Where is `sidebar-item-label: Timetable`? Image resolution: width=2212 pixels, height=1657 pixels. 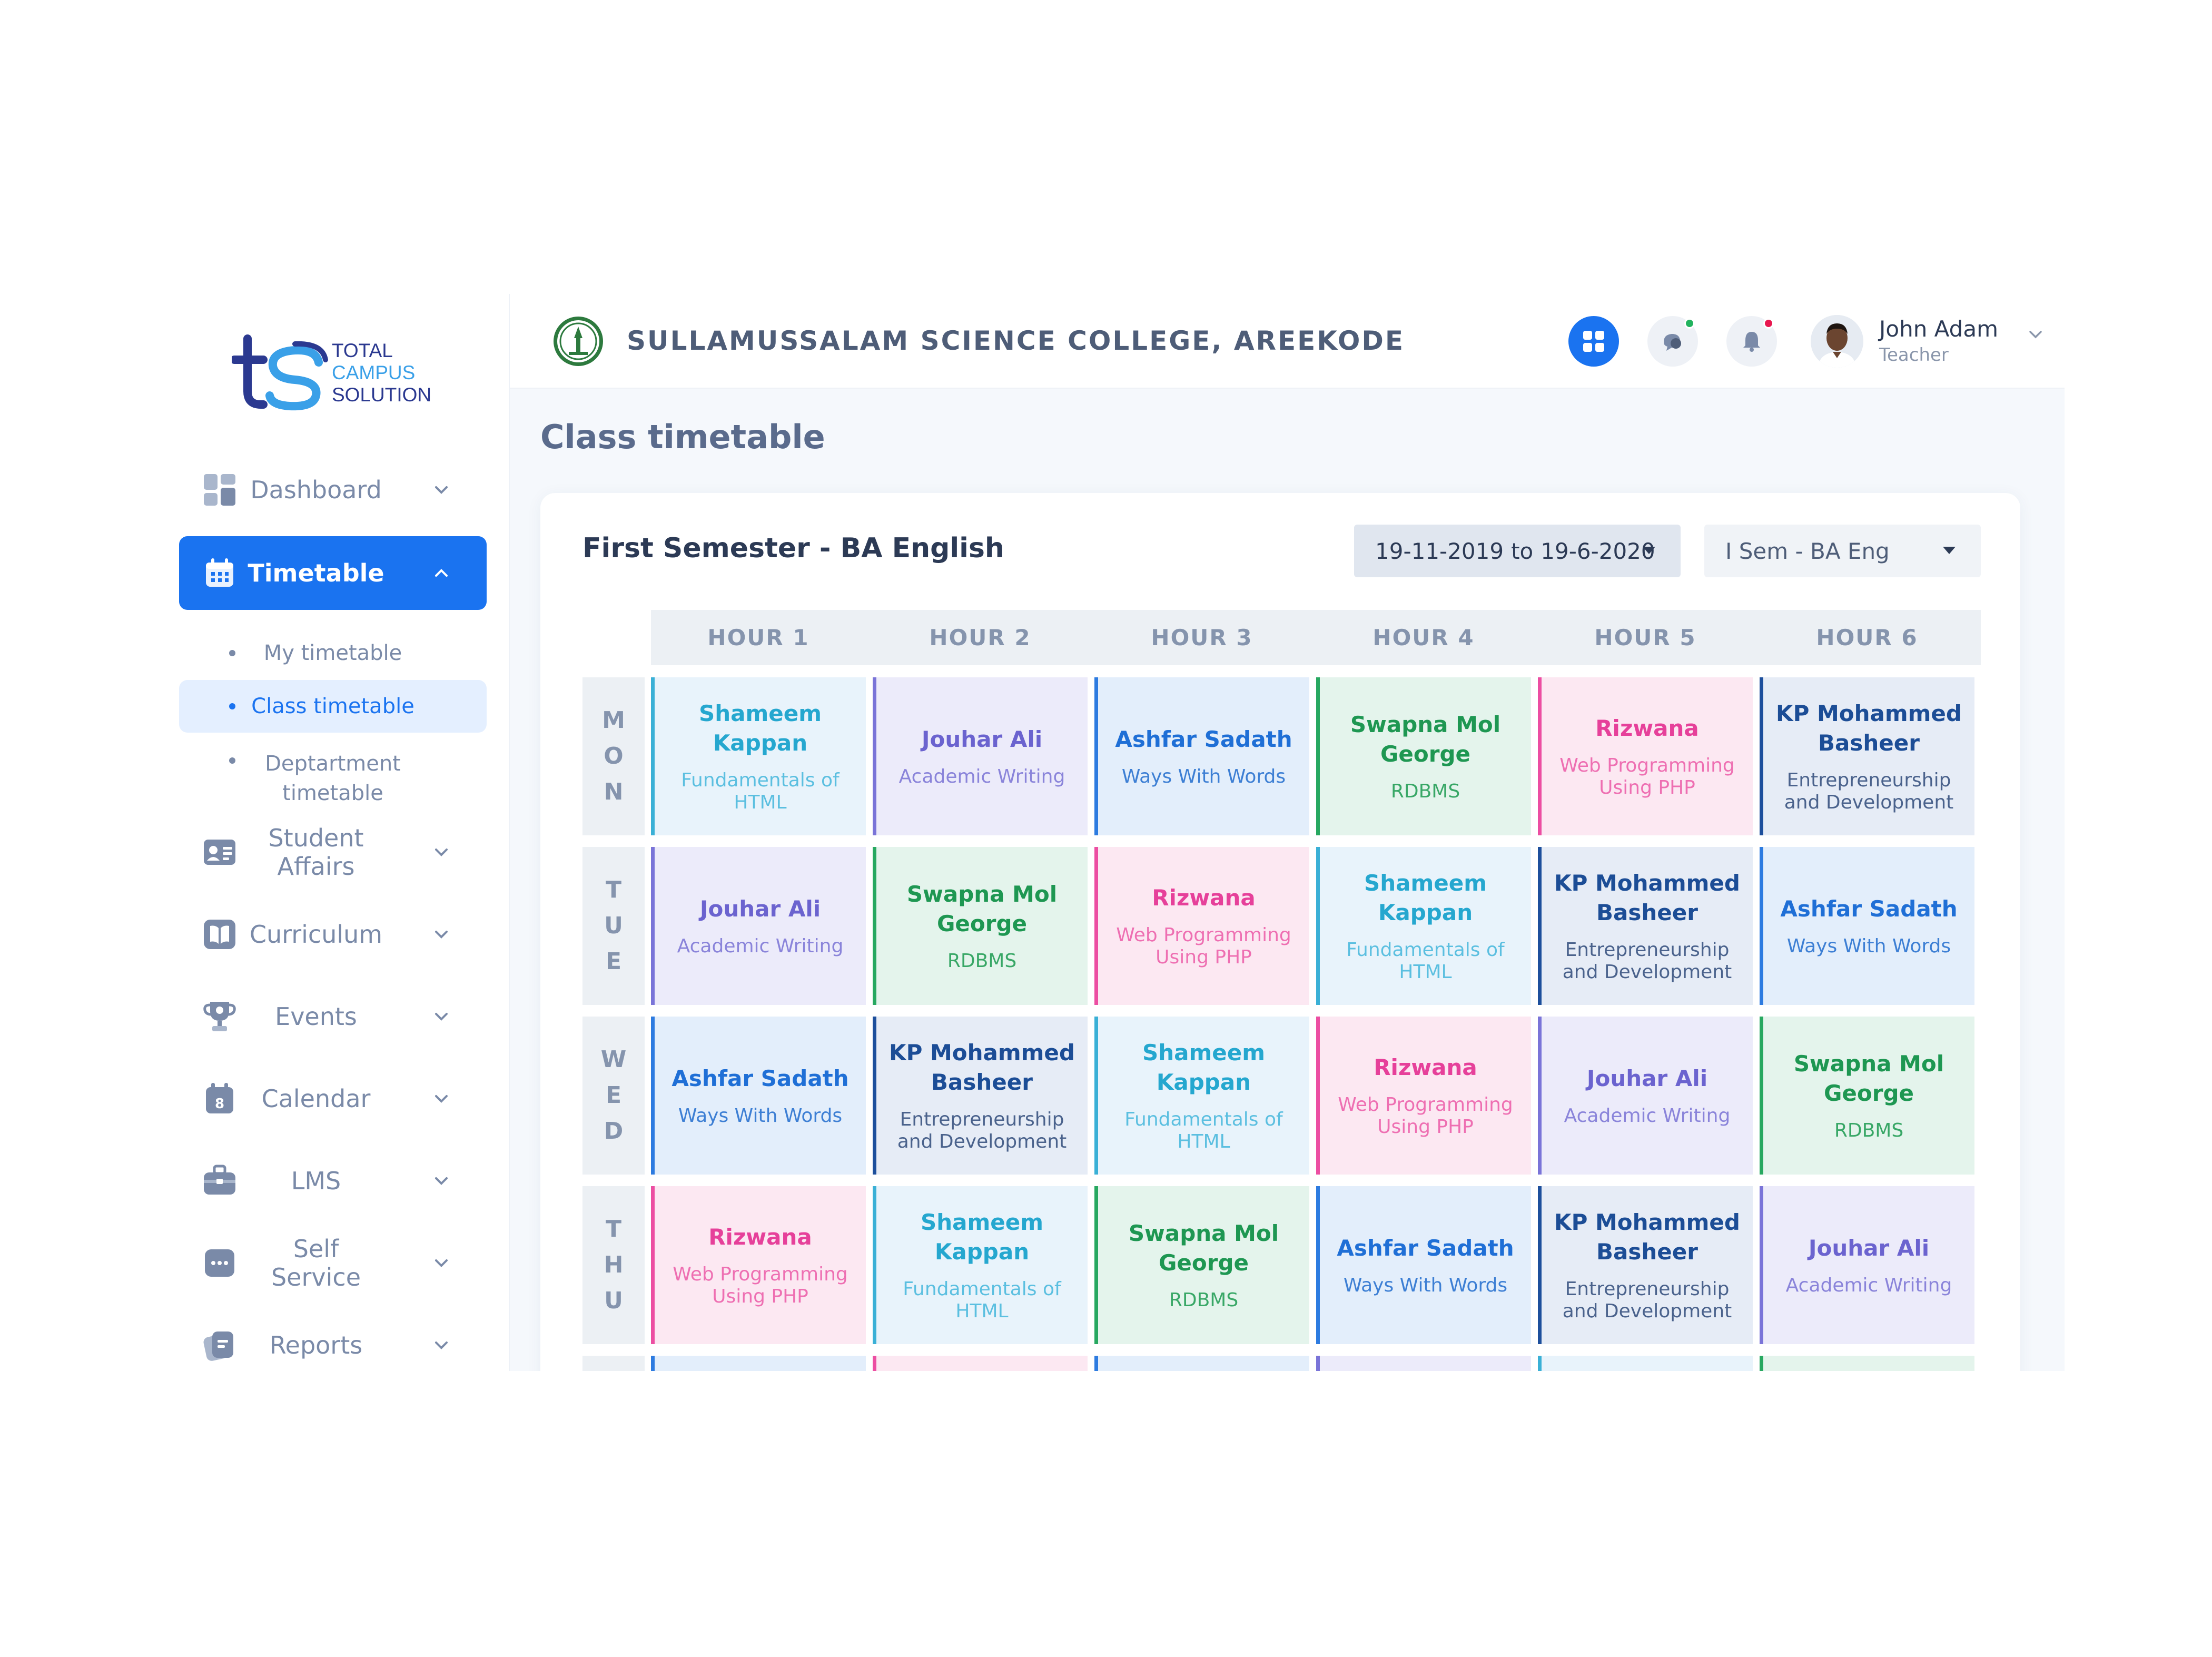 sidebar-item-label: Timetable is located at coordinates (316, 573).